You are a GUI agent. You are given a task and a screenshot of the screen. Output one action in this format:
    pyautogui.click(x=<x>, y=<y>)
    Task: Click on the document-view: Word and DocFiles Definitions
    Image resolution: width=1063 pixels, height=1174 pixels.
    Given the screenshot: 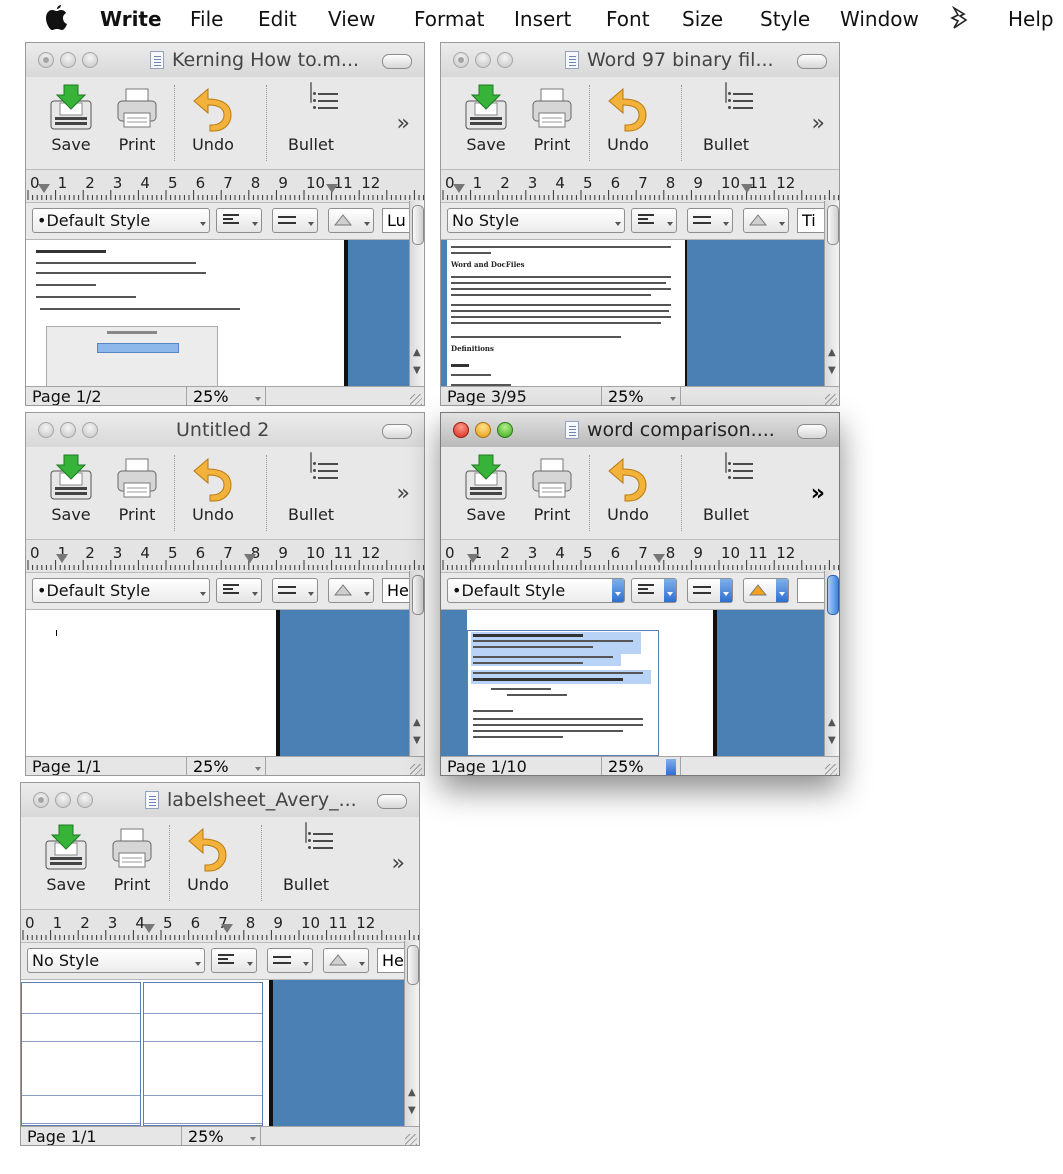 What is the action you would take?
    pyautogui.click(x=634, y=313)
    